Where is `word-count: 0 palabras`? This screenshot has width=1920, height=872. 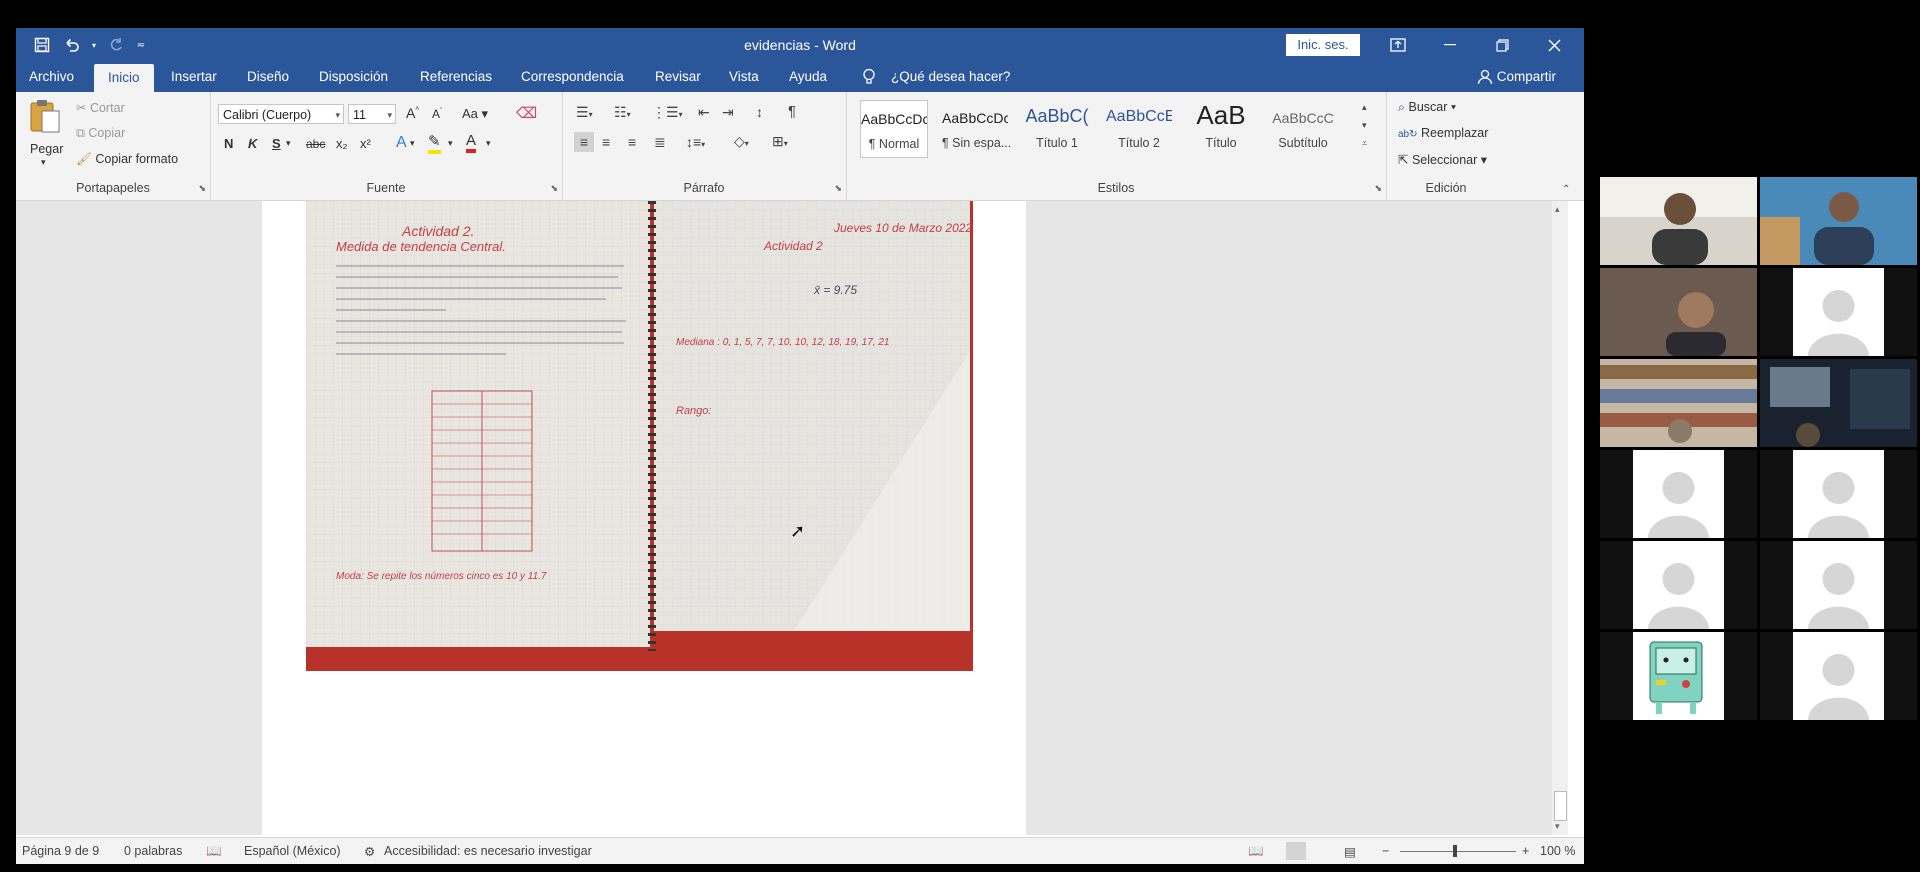
word-count: 0 palabras is located at coordinates (153, 851).